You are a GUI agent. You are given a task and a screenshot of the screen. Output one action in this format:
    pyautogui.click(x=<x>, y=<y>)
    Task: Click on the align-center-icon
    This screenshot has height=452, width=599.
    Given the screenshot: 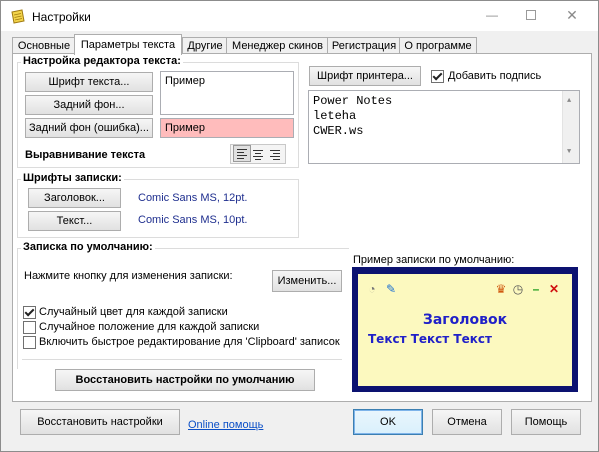 What is the action you would take?
    pyautogui.click(x=258, y=153)
    